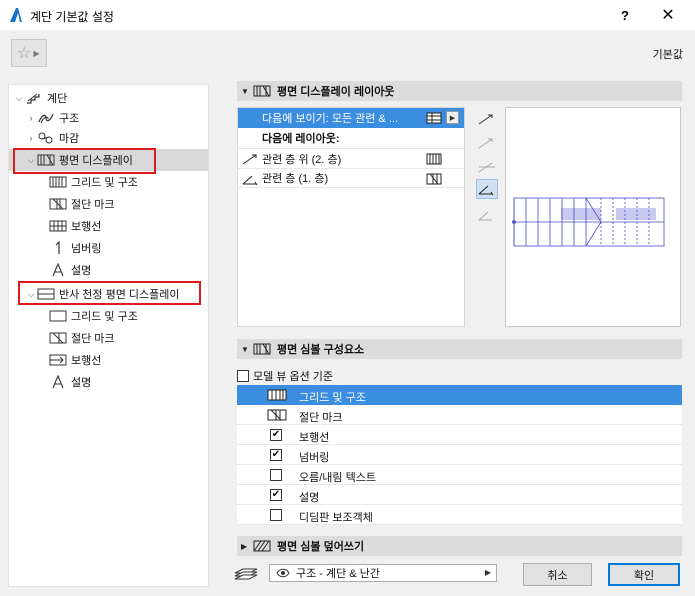 This screenshot has width=695, height=596. Describe the element at coordinates (347, 15) in the screenshot. I see `title-bar: 계단 기본값 설정 ? ✕` at that location.